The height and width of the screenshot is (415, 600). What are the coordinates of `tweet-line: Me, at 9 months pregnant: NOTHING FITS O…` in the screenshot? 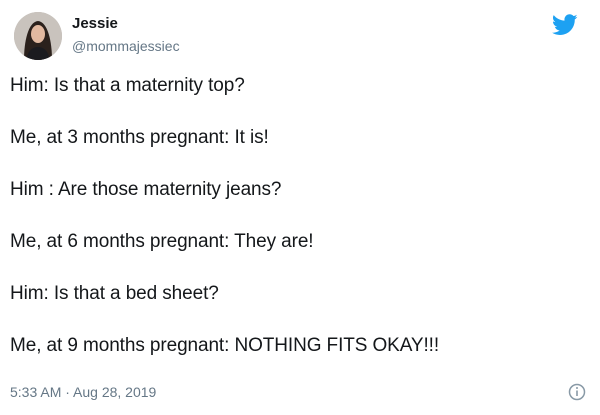 It's located at (225, 345).